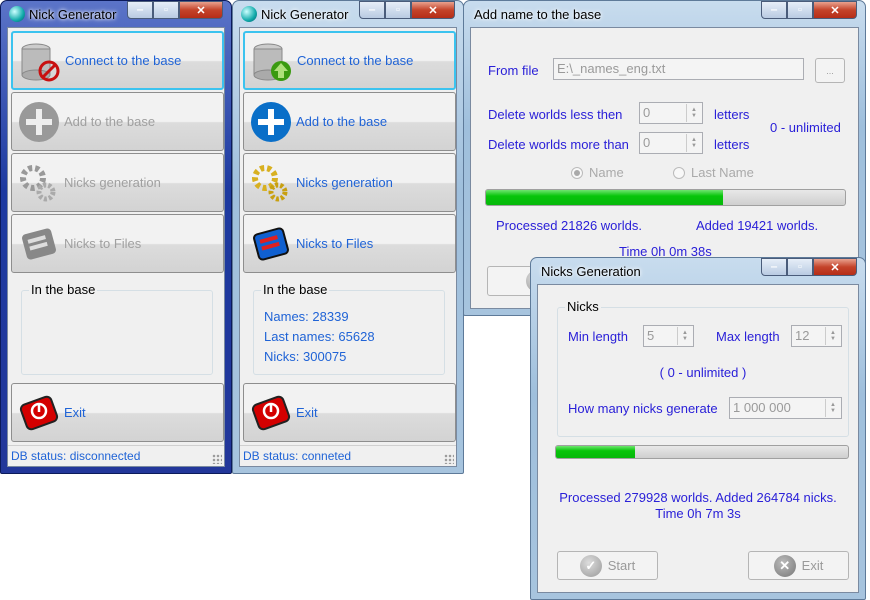 This screenshot has width=870, height=600. Describe the element at coordinates (805, 127) in the screenshot. I see `unlimited-note: 0 - unlimited` at that location.